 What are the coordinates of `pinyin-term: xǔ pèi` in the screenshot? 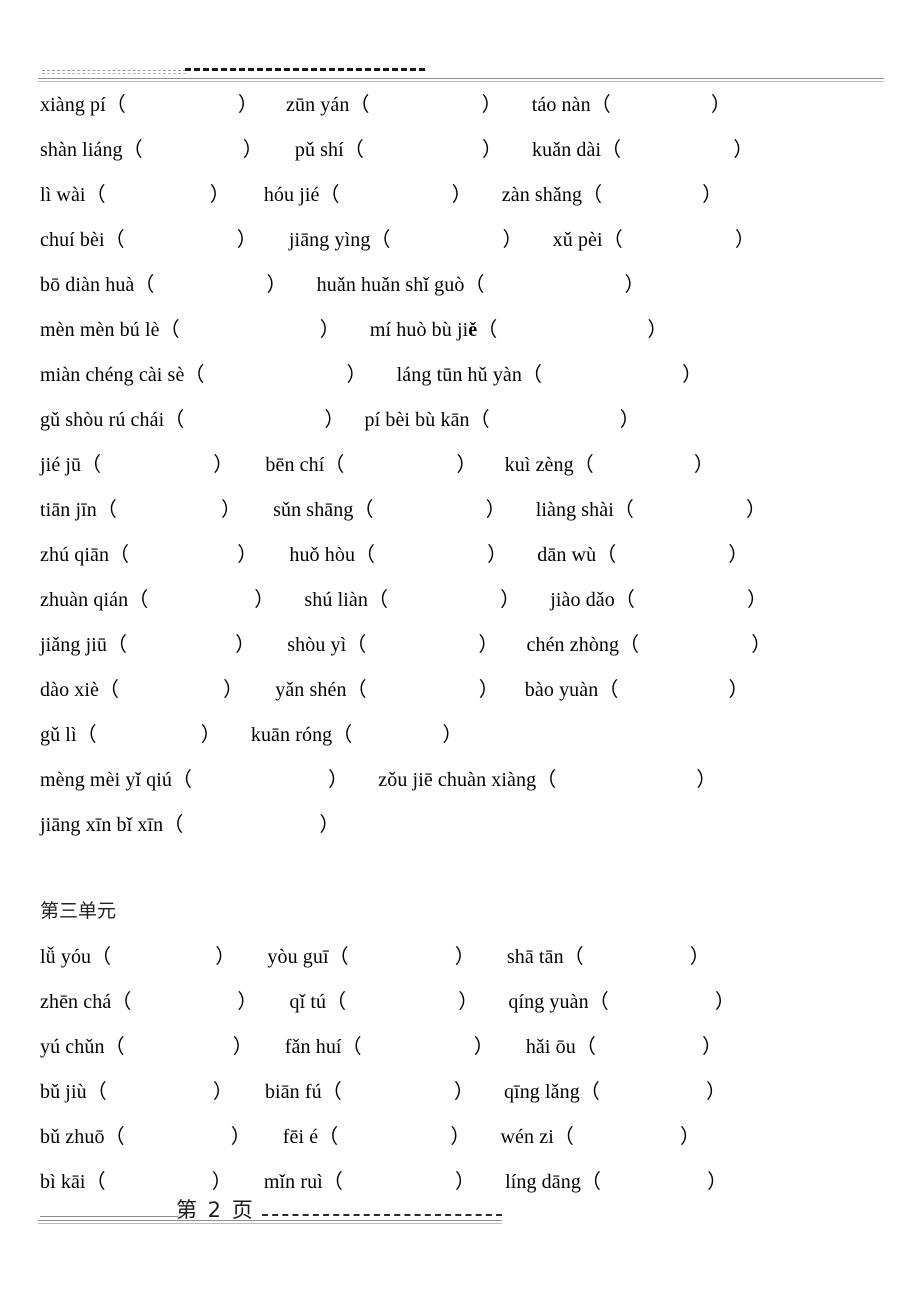 It's located at (577, 240).